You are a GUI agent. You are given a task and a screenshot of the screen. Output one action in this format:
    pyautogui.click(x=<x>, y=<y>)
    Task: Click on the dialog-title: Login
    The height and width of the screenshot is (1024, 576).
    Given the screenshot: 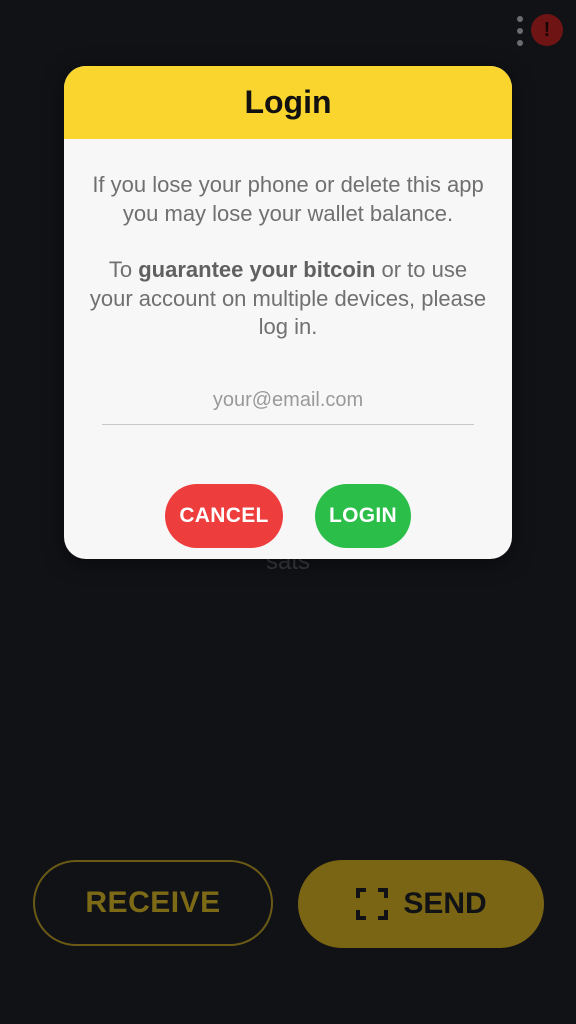 What is the action you would take?
    pyautogui.click(x=288, y=102)
    